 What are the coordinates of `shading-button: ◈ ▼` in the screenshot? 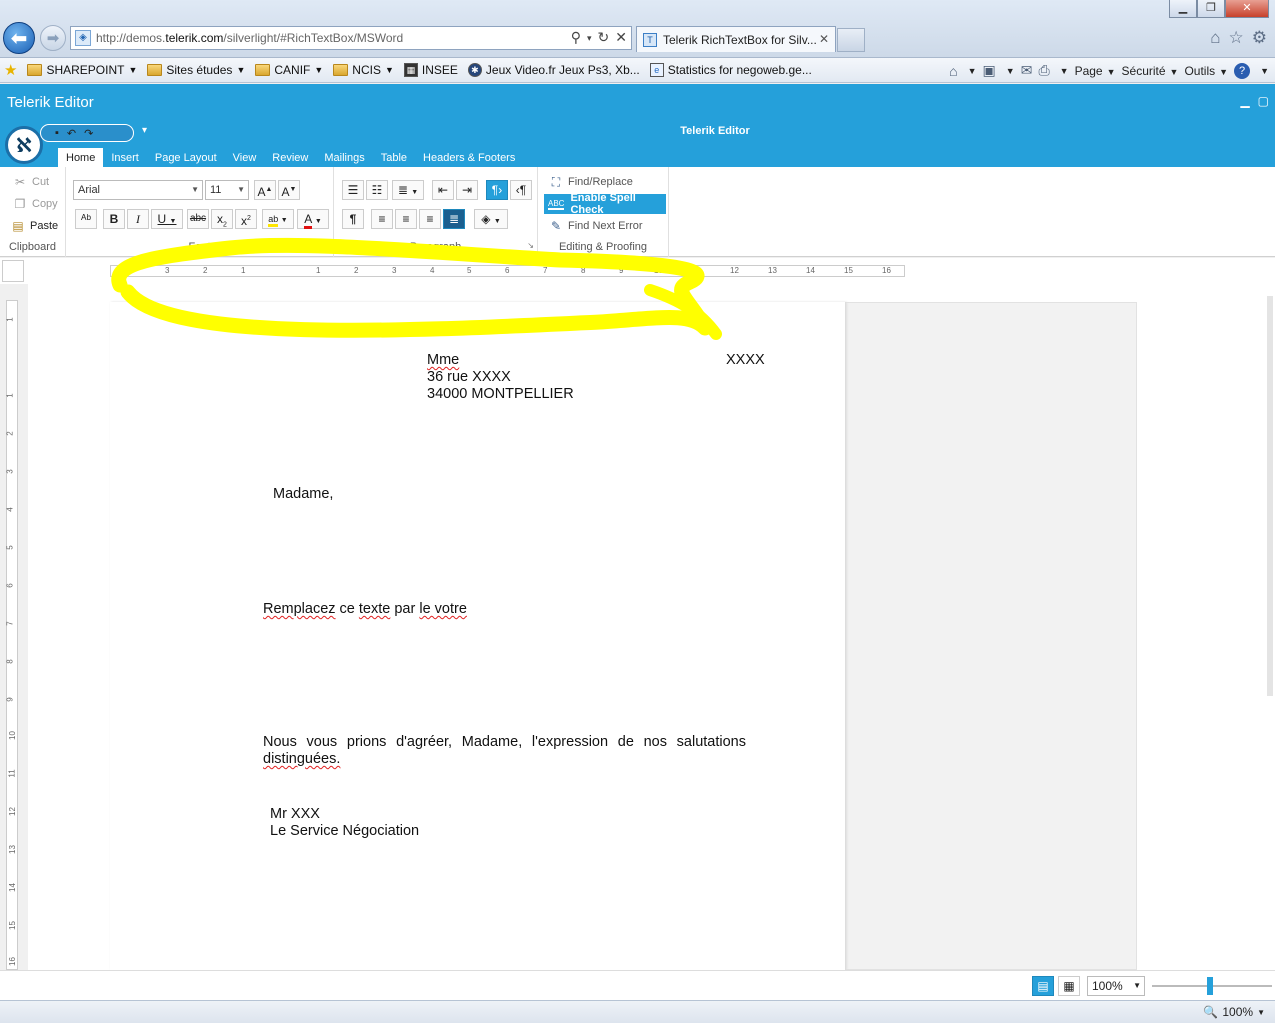 It's located at (491, 219).